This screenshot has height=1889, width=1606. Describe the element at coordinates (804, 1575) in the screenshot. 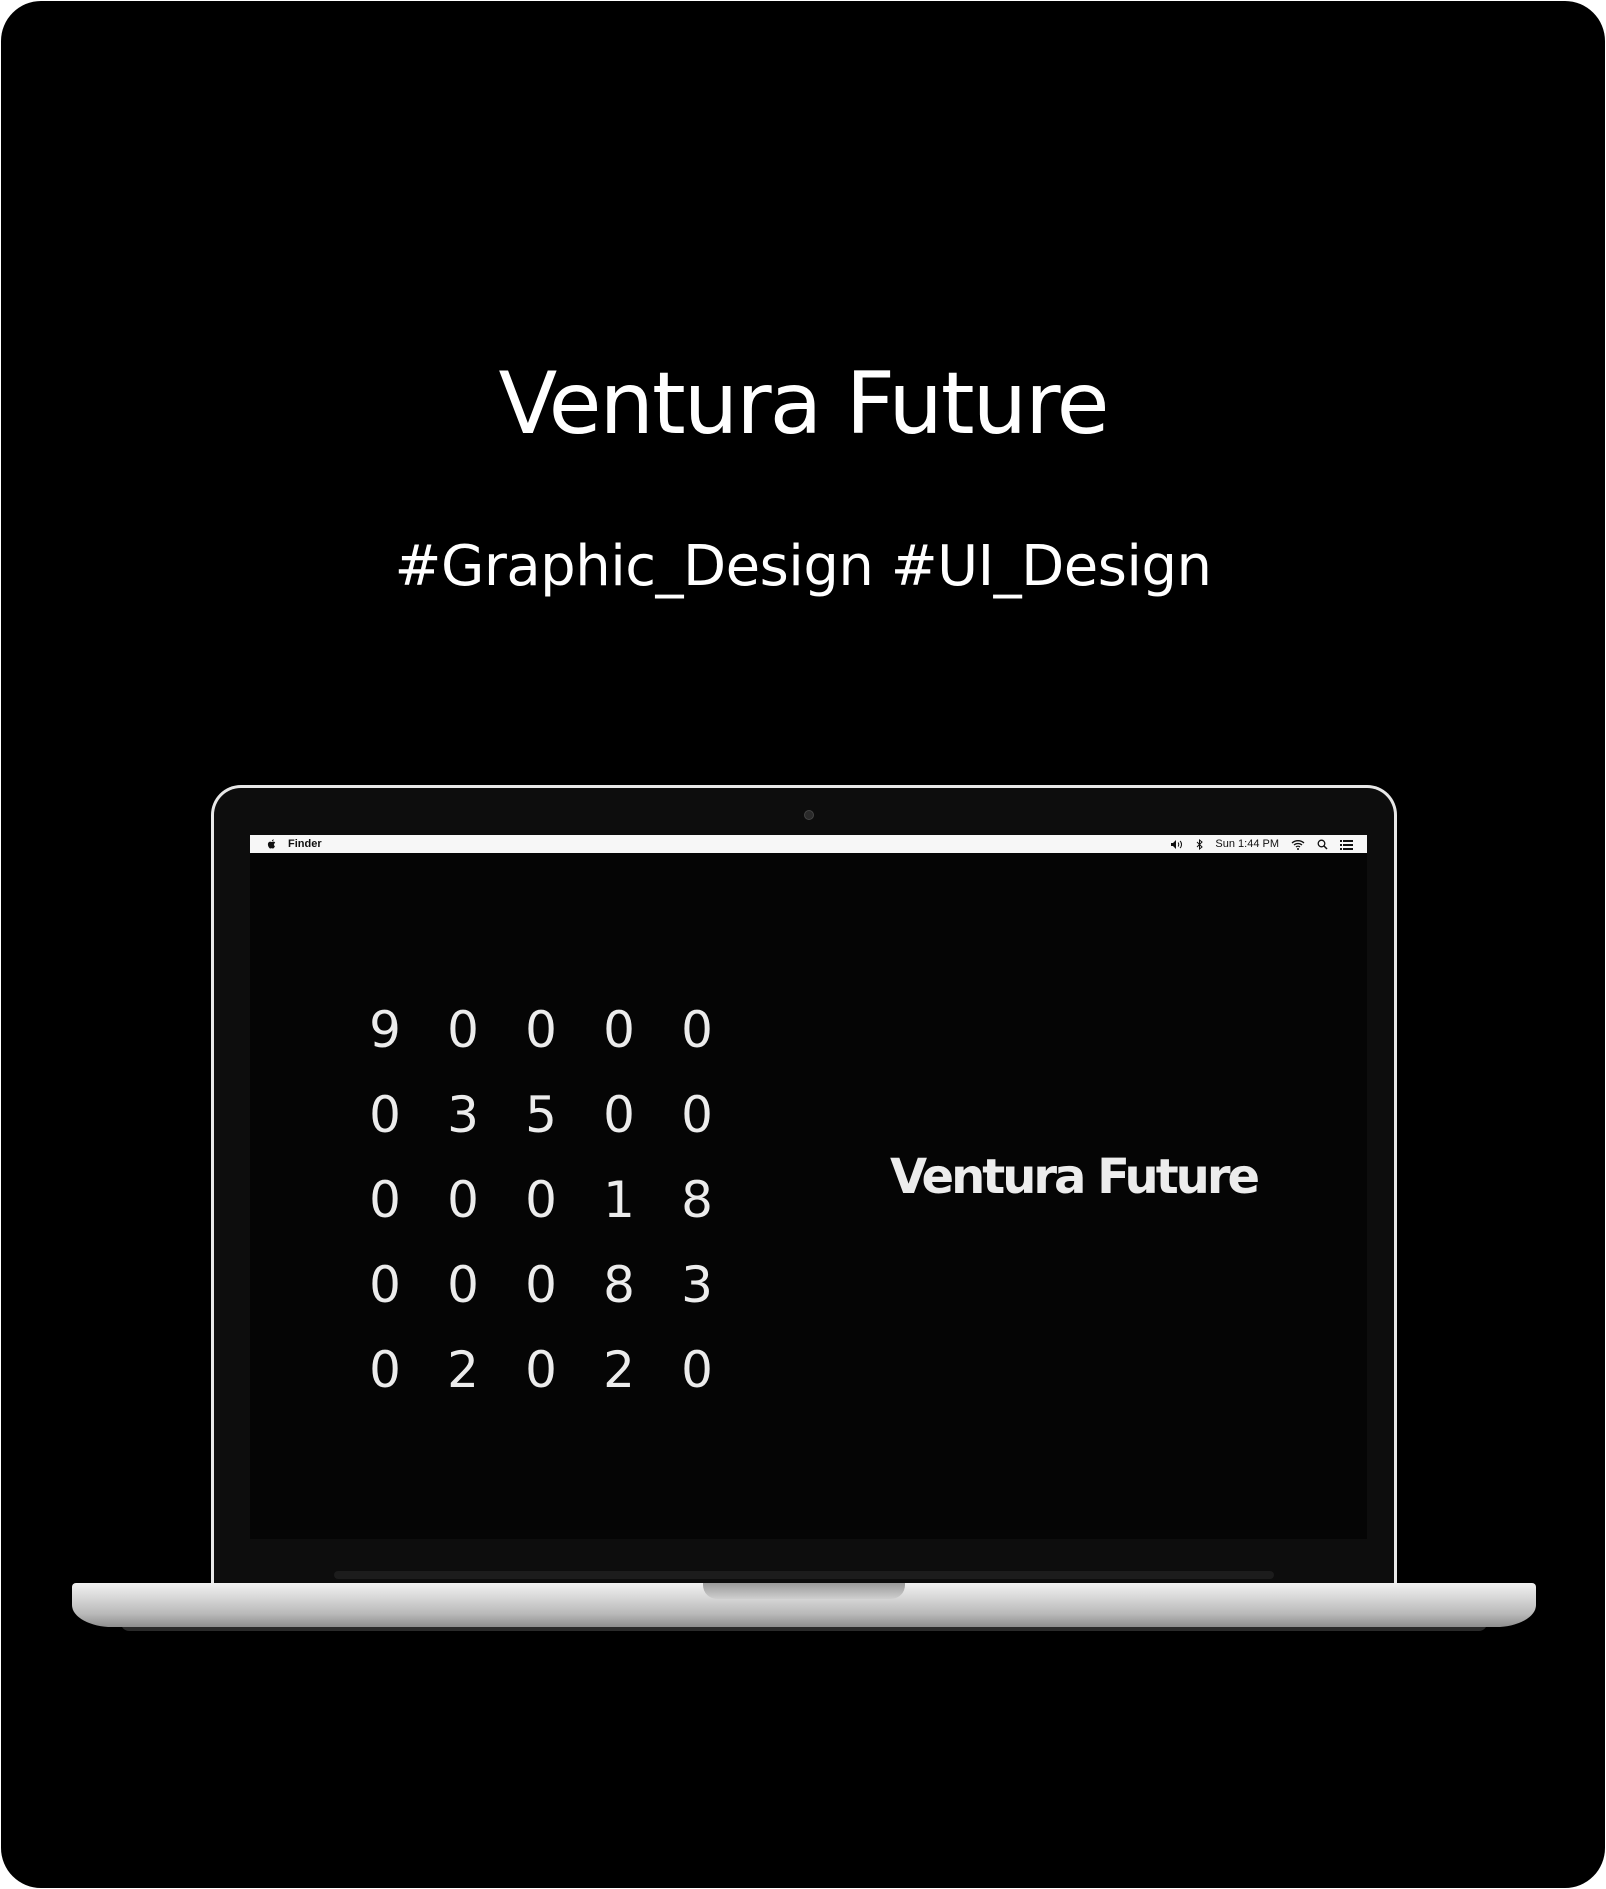

I see `bezel-hinge` at that location.